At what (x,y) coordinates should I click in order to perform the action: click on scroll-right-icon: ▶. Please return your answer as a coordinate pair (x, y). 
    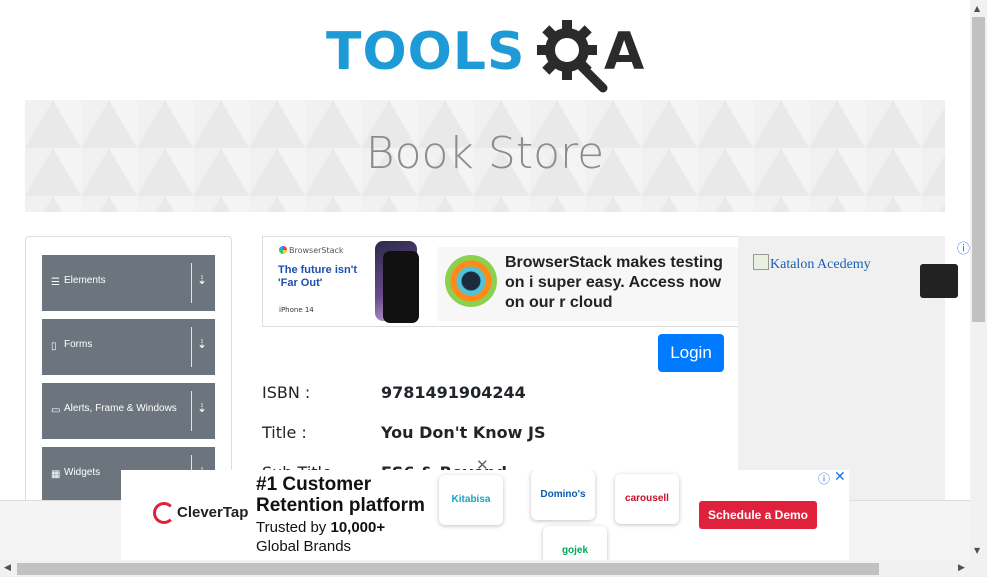
    Looking at the image, I should click on (961, 568).